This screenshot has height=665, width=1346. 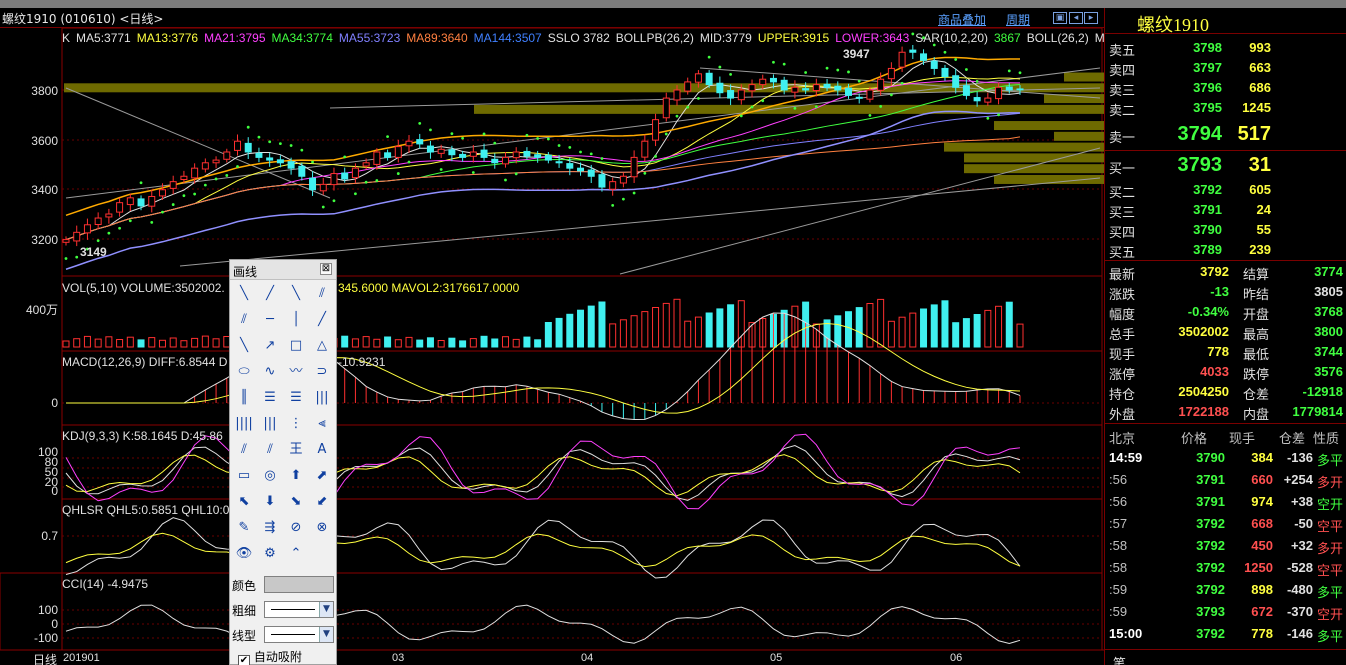 What do you see at coordinates (244, 372) in the screenshot?
I see `draw-tool-button: ⬭` at bounding box center [244, 372].